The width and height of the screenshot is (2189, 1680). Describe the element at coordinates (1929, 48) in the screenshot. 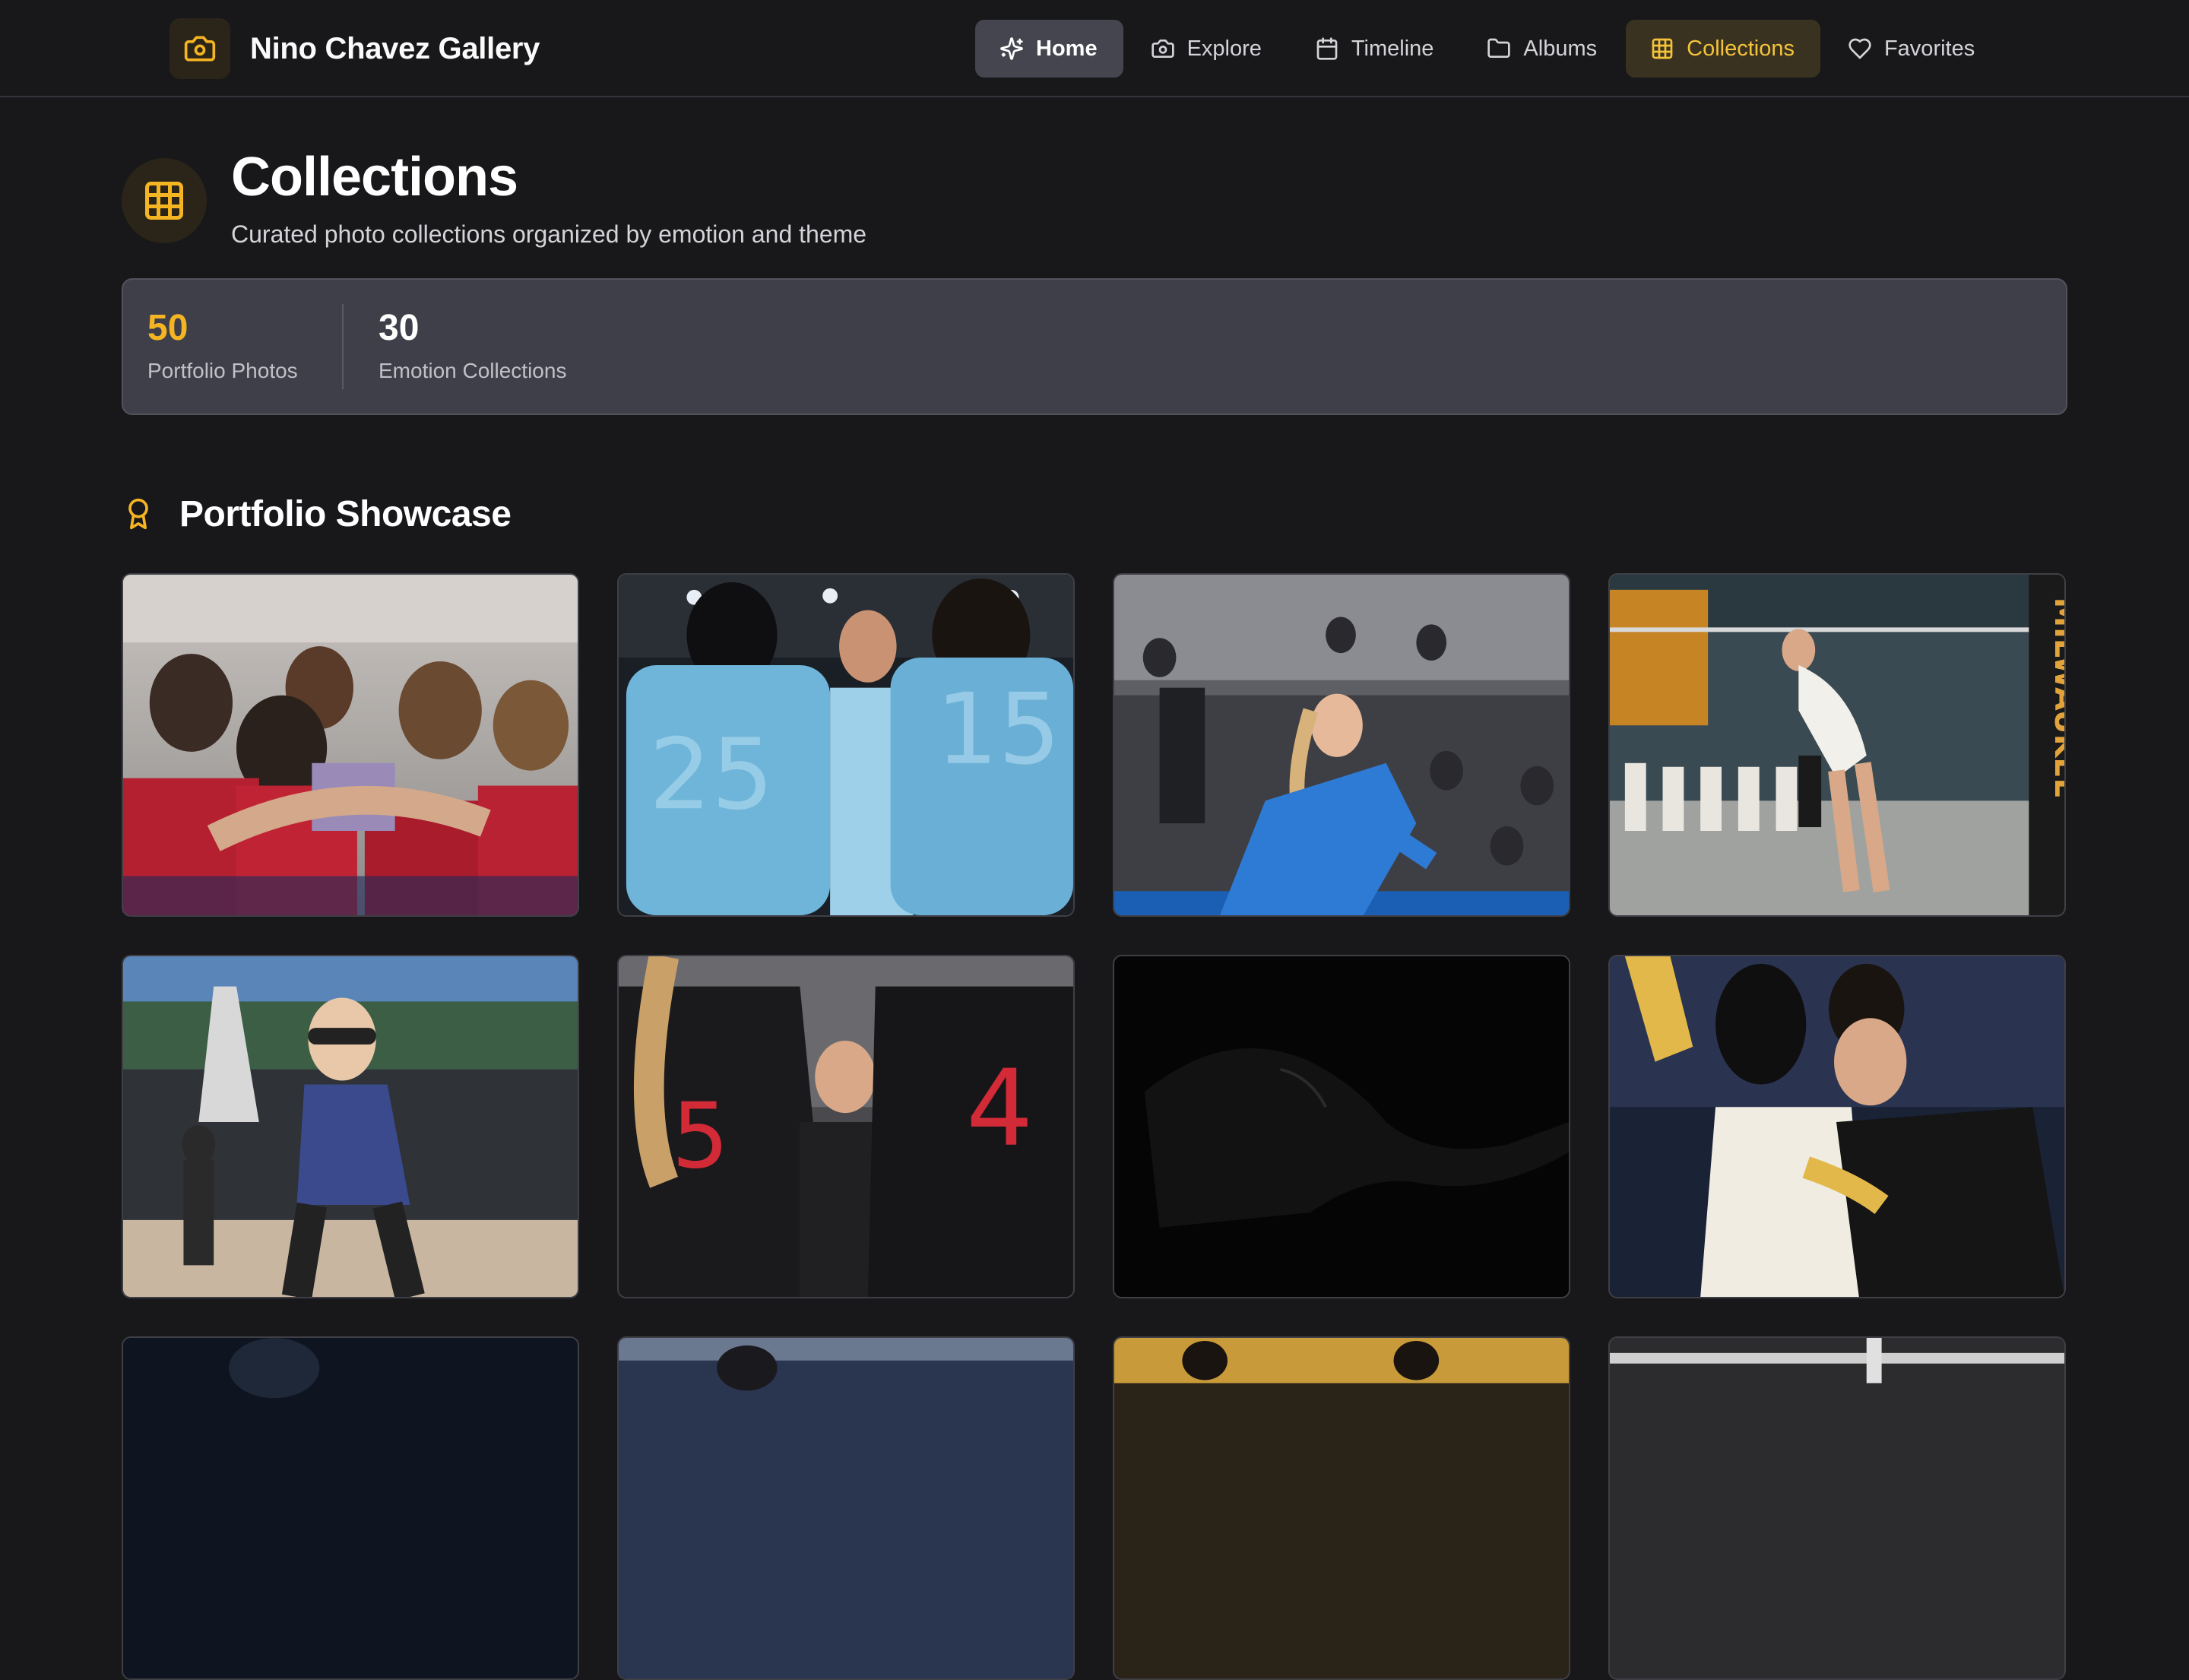

I see `nav-favorites-label: Favorites` at that location.